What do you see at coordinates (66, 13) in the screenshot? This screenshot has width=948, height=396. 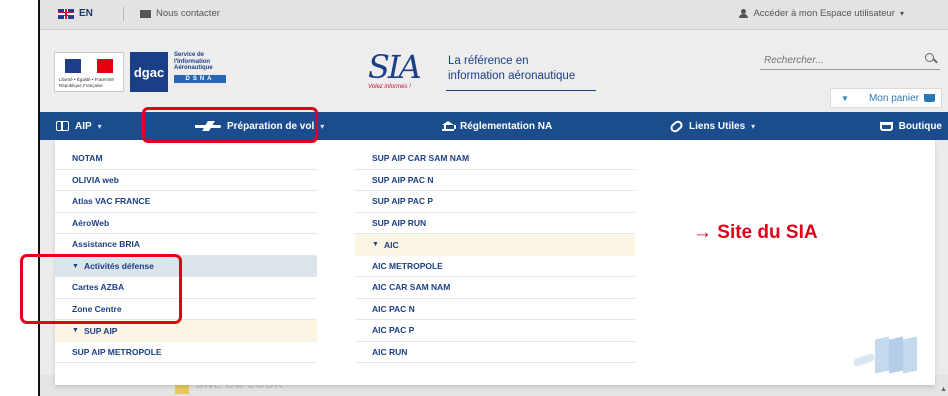 I see `uk-flag-icon` at bounding box center [66, 13].